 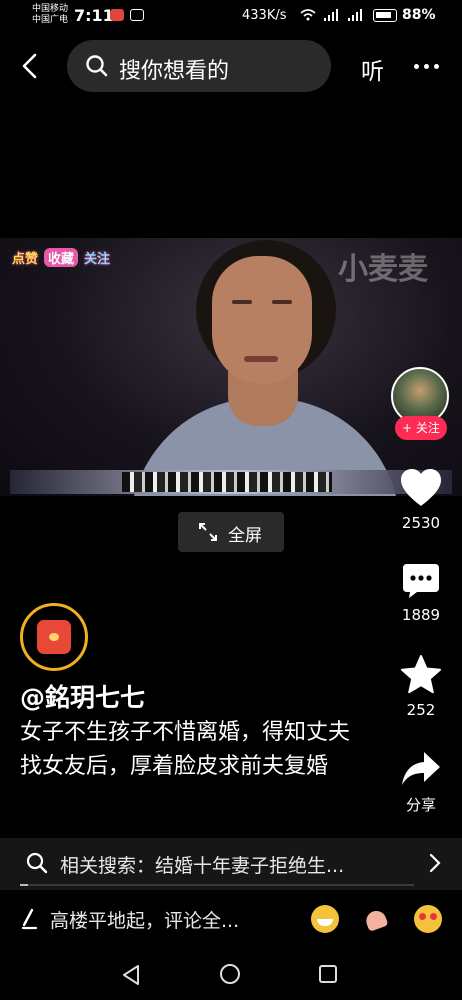 I want to click on carrier-2: 中国广电, so click(x=50, y=20).